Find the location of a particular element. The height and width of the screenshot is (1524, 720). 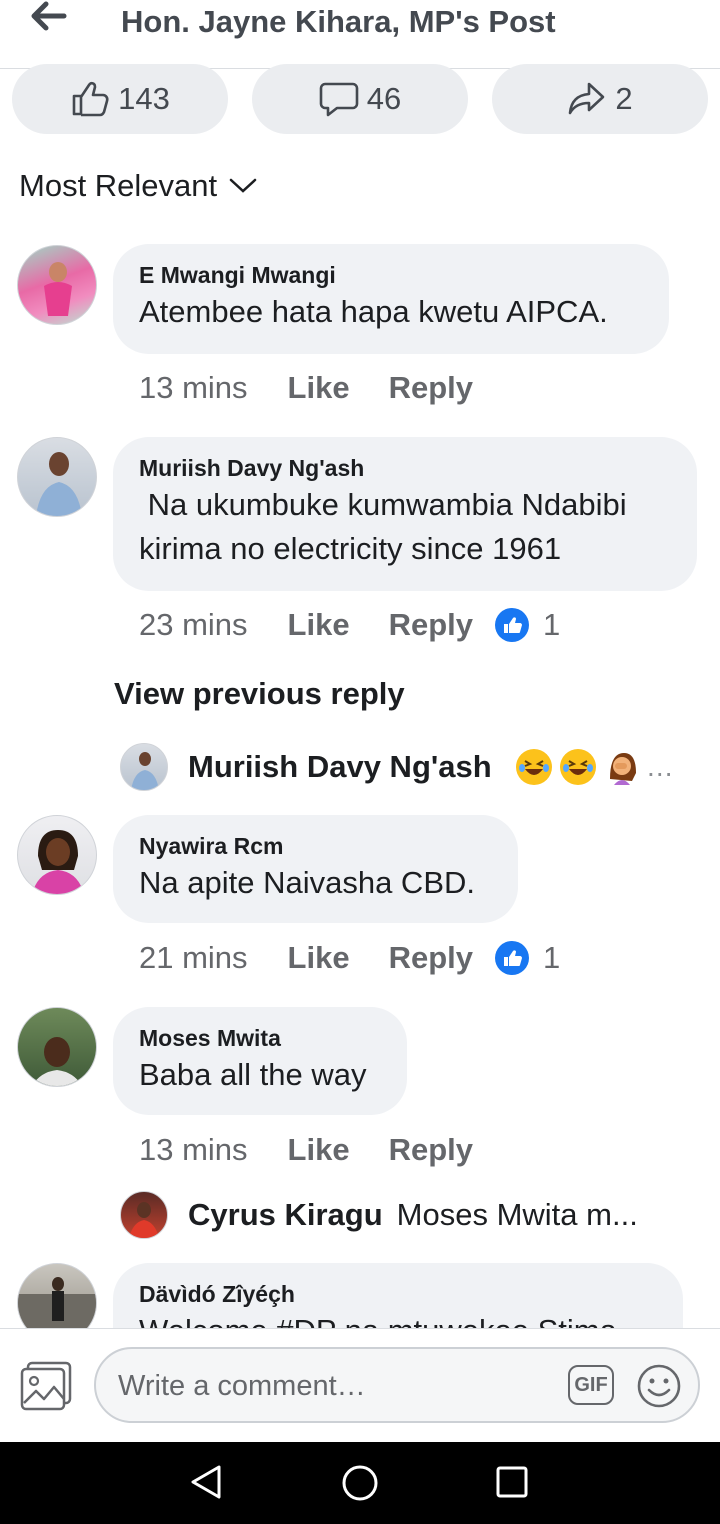

comment-author: Moses Mwita is located at coordinates (260, 1038).